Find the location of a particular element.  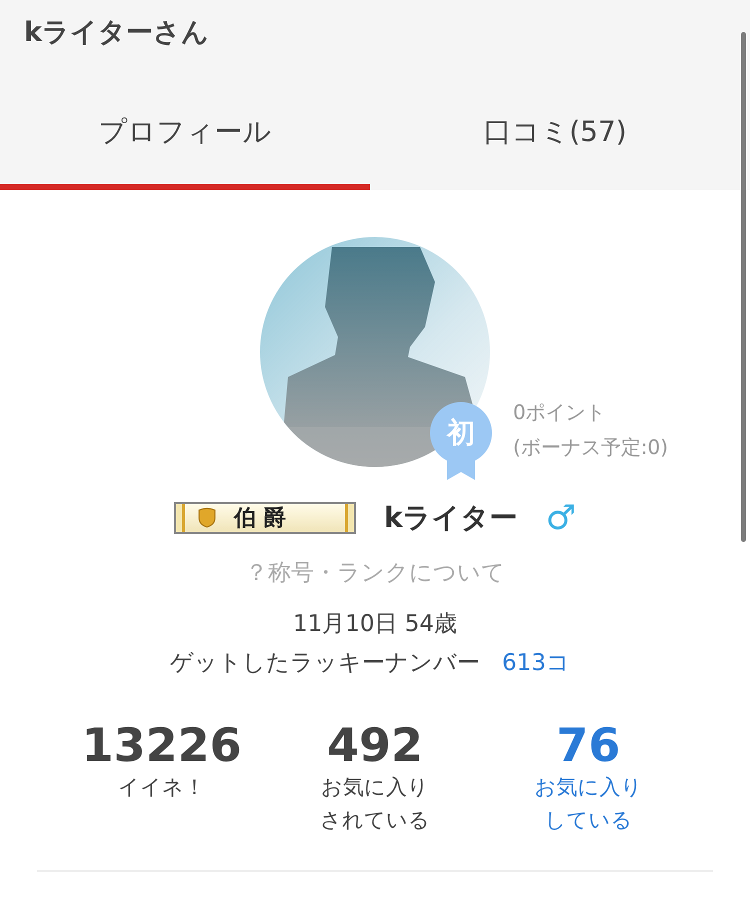

shield-icon is located at coordinates (207, 518).